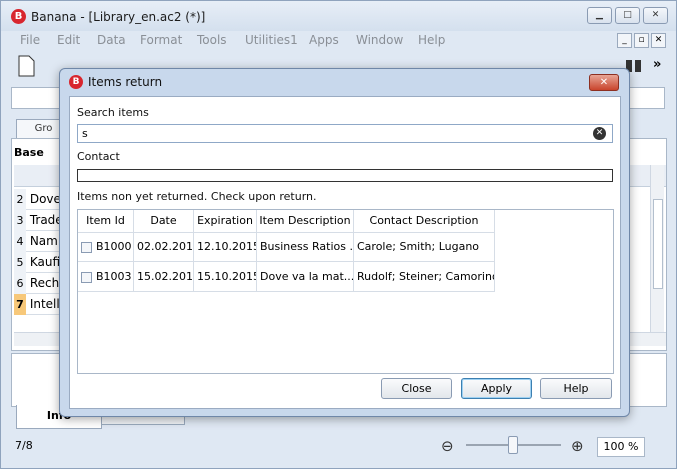  I want to click on expiration-cell: 12.10.2015, so click(225, 246).